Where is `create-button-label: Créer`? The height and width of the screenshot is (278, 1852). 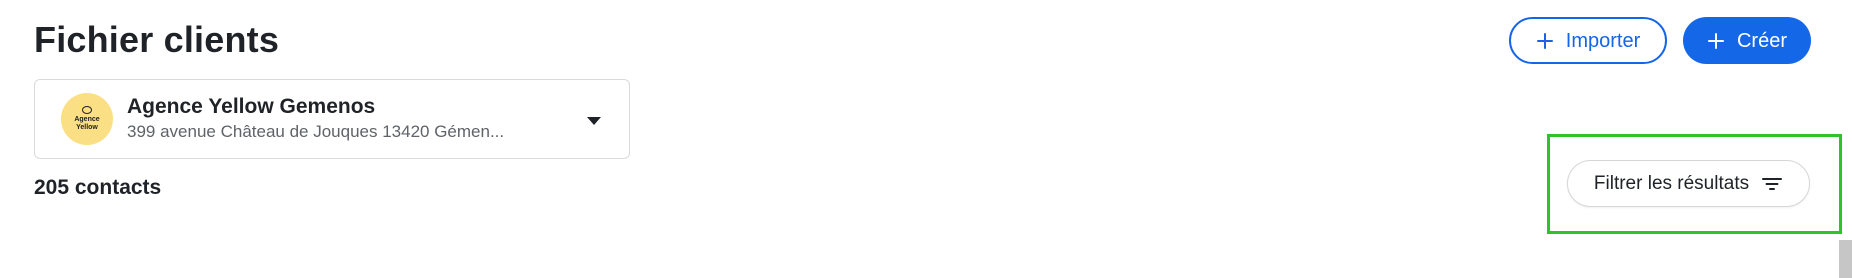 create-button-label: Créer is located at coordinates (1761, 40).